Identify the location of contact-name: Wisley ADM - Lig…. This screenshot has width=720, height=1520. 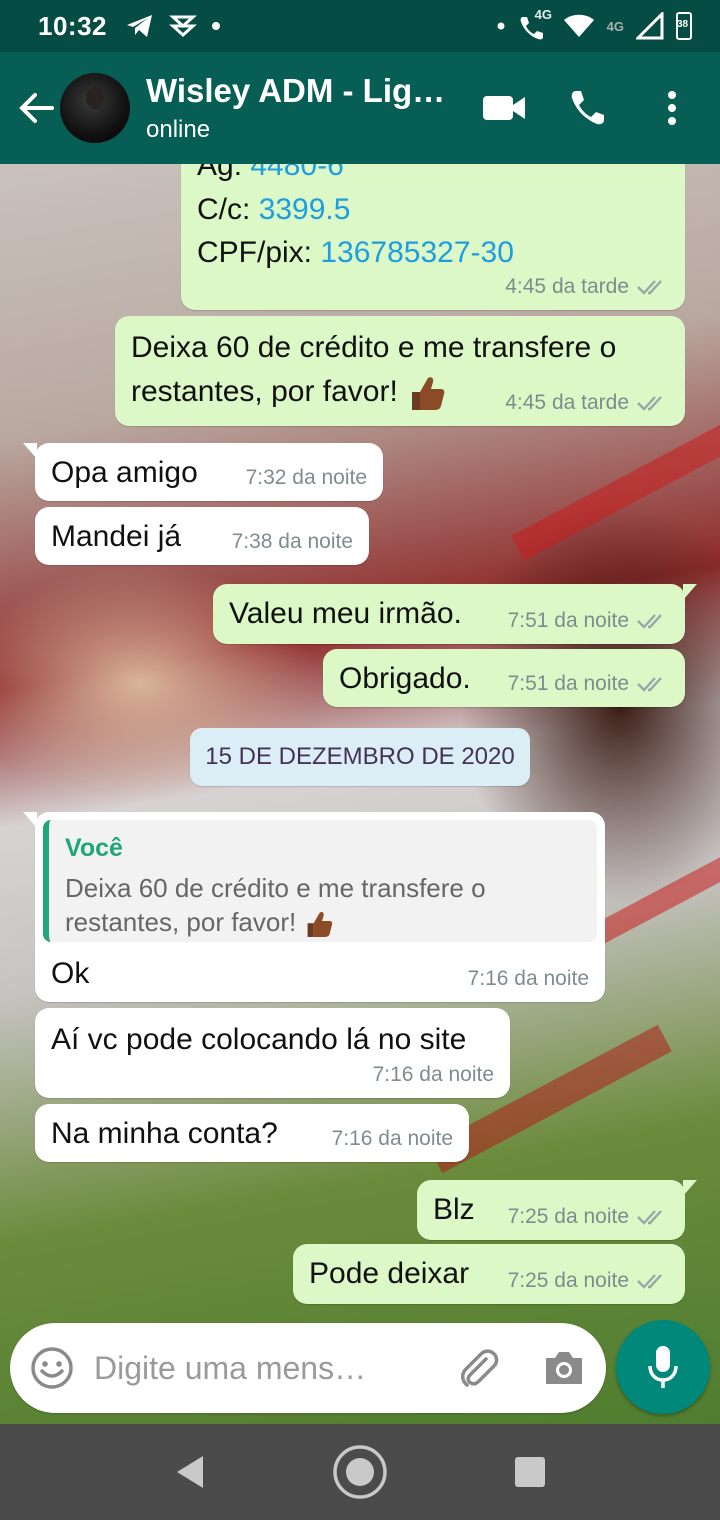
(296, 90).